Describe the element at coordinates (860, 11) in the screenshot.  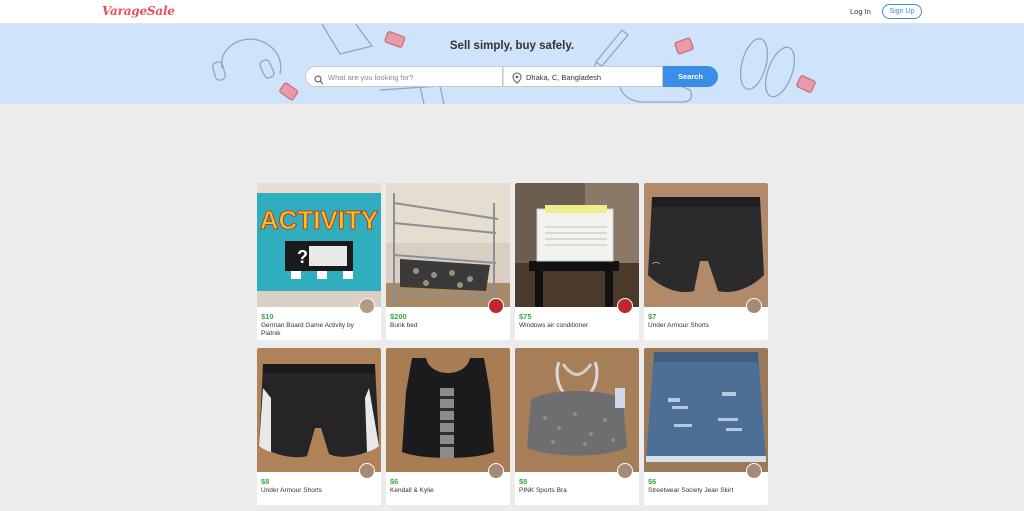
I see `login-link: Log In` at that location.